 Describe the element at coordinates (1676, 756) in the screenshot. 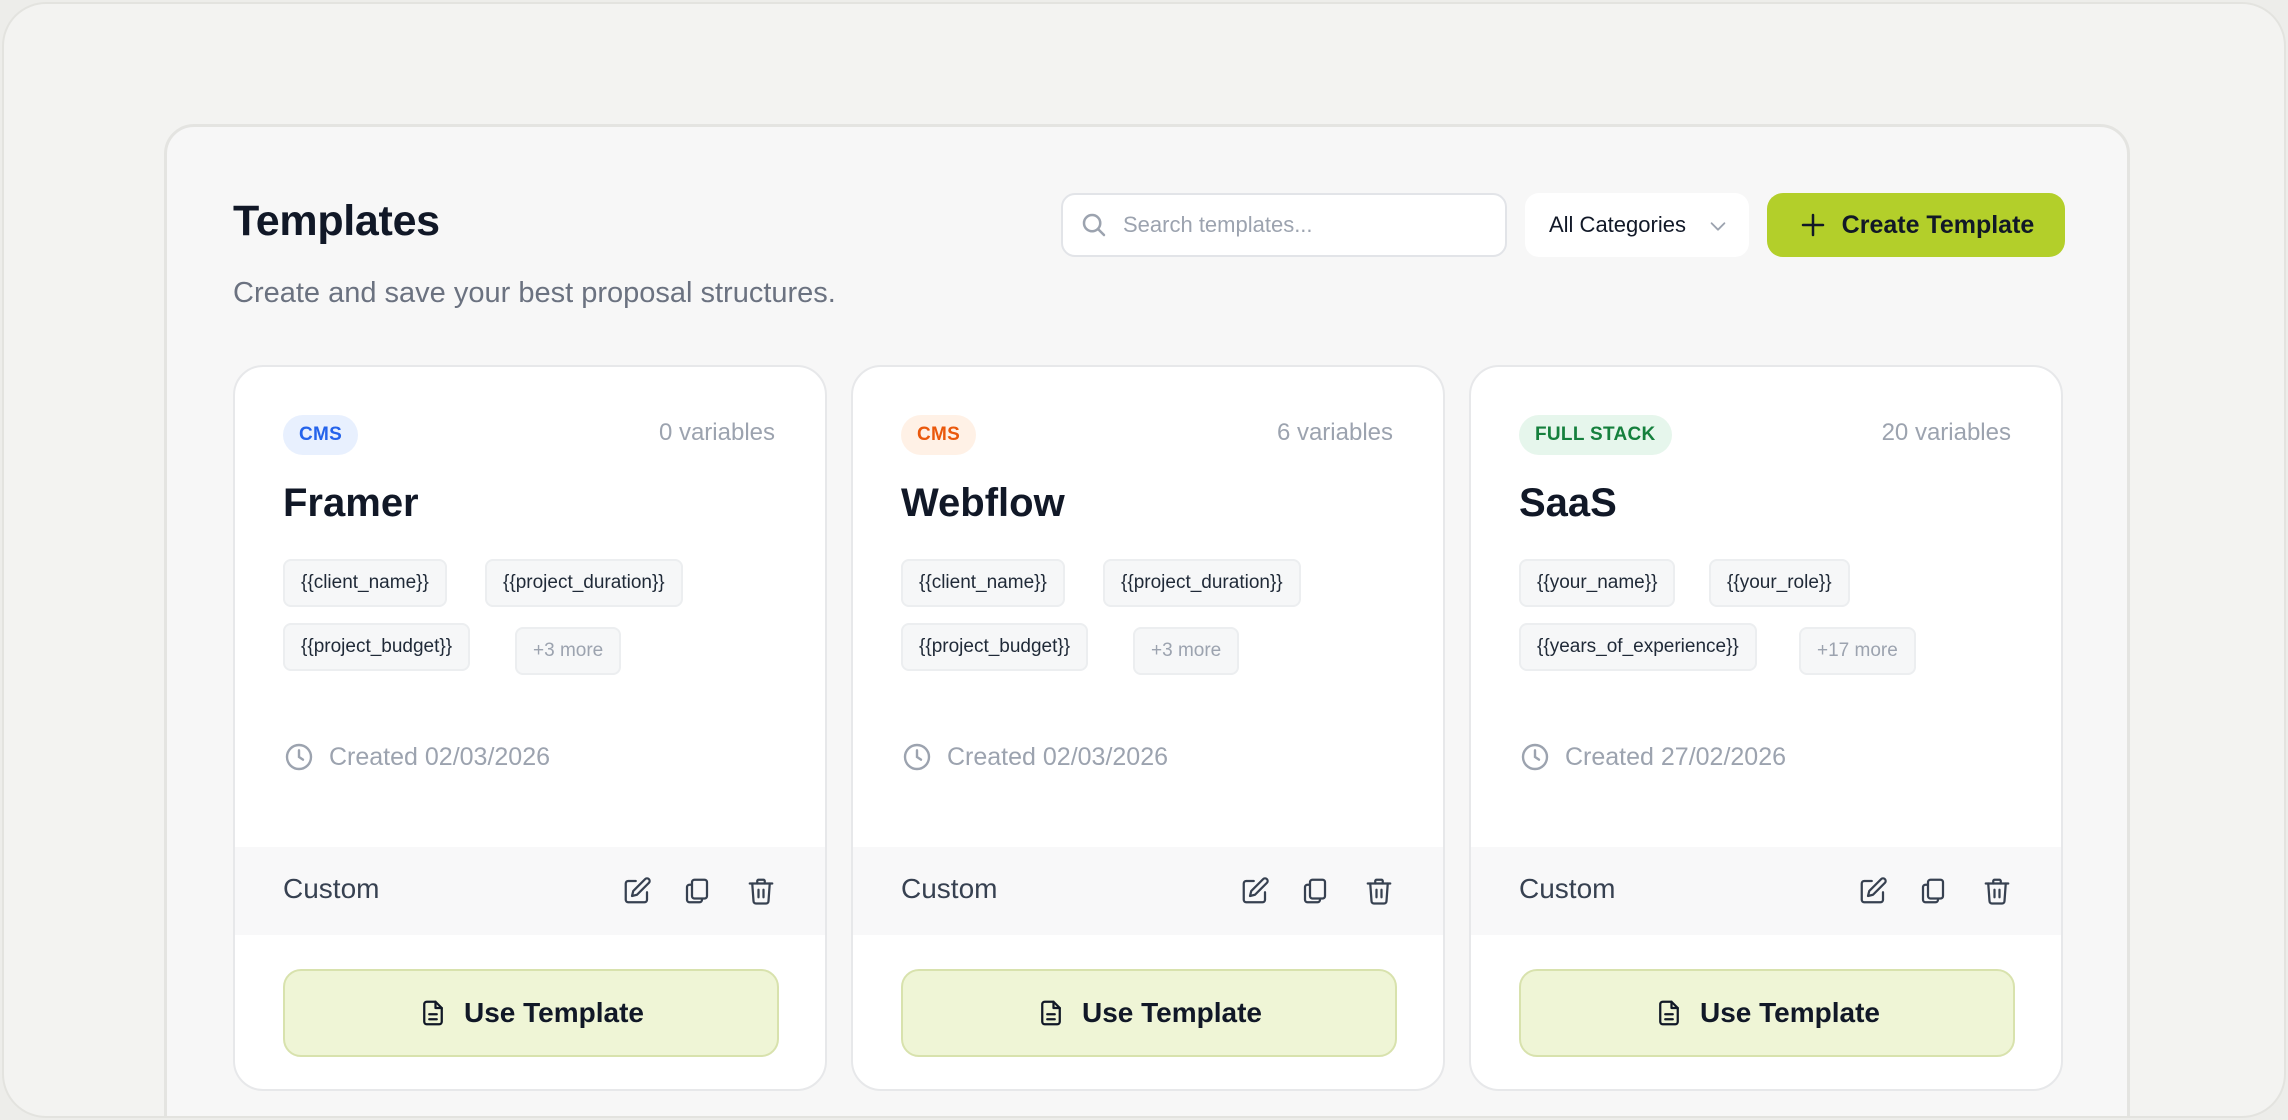

I see `created-date-text: Created 27/02/2026` at that location.